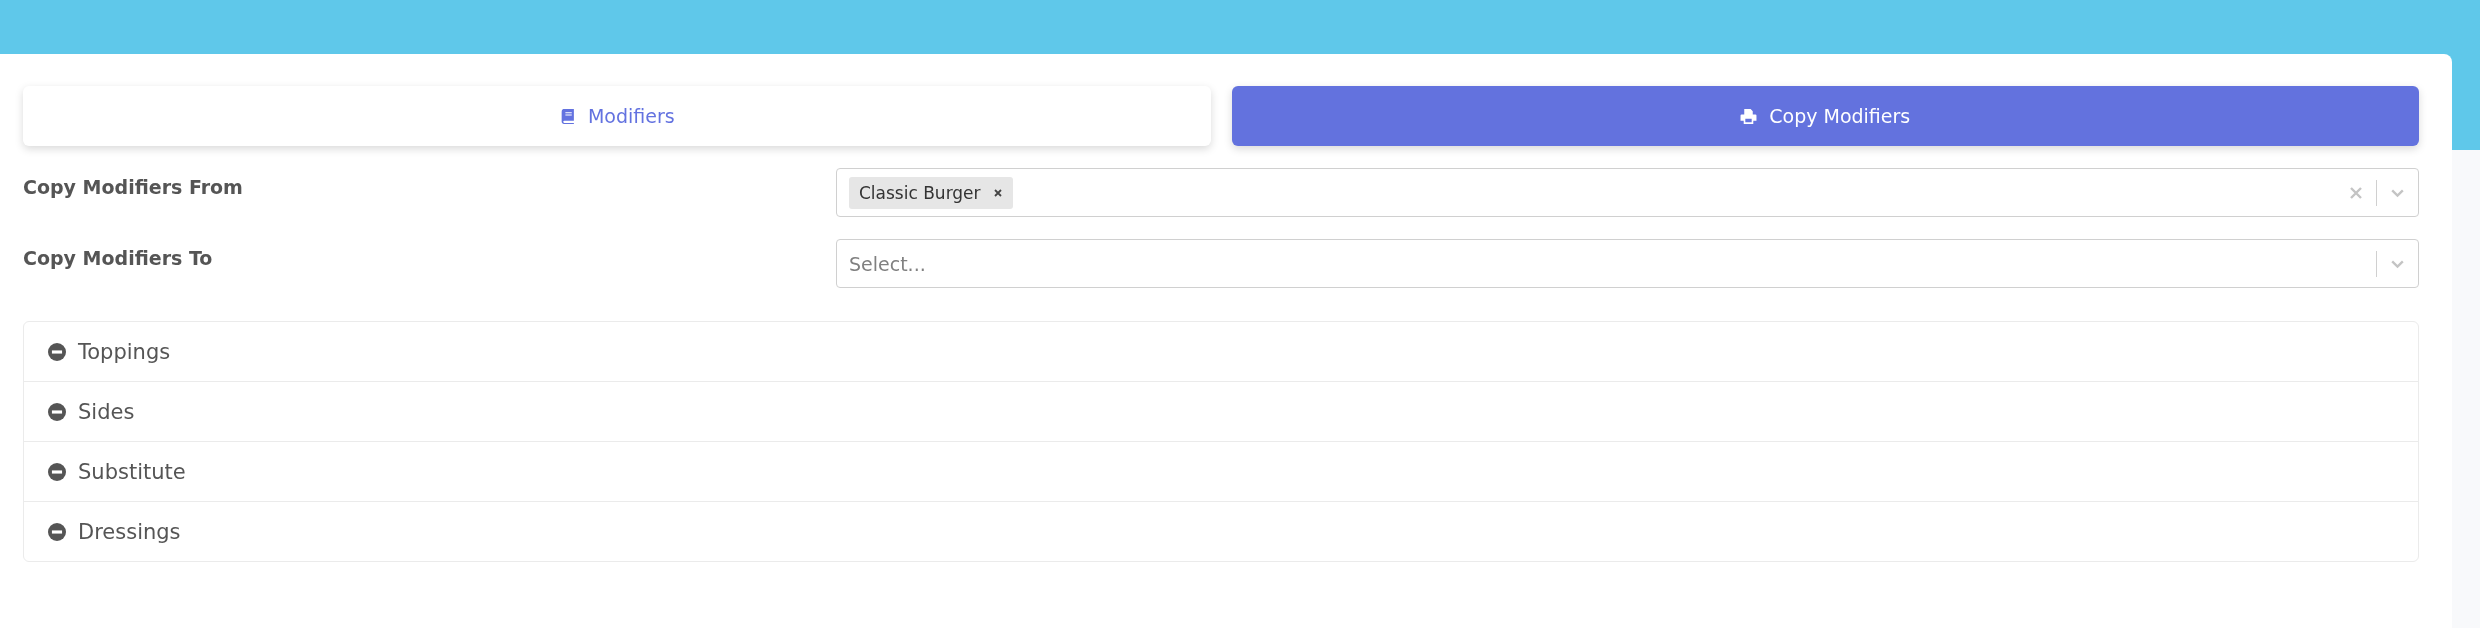 The height and width of the screenshot is (628, 2480). What do you see at coordinates (1749, 116) in the screenshot?
I see `printer-icon` at bounding box center [1749, 116].